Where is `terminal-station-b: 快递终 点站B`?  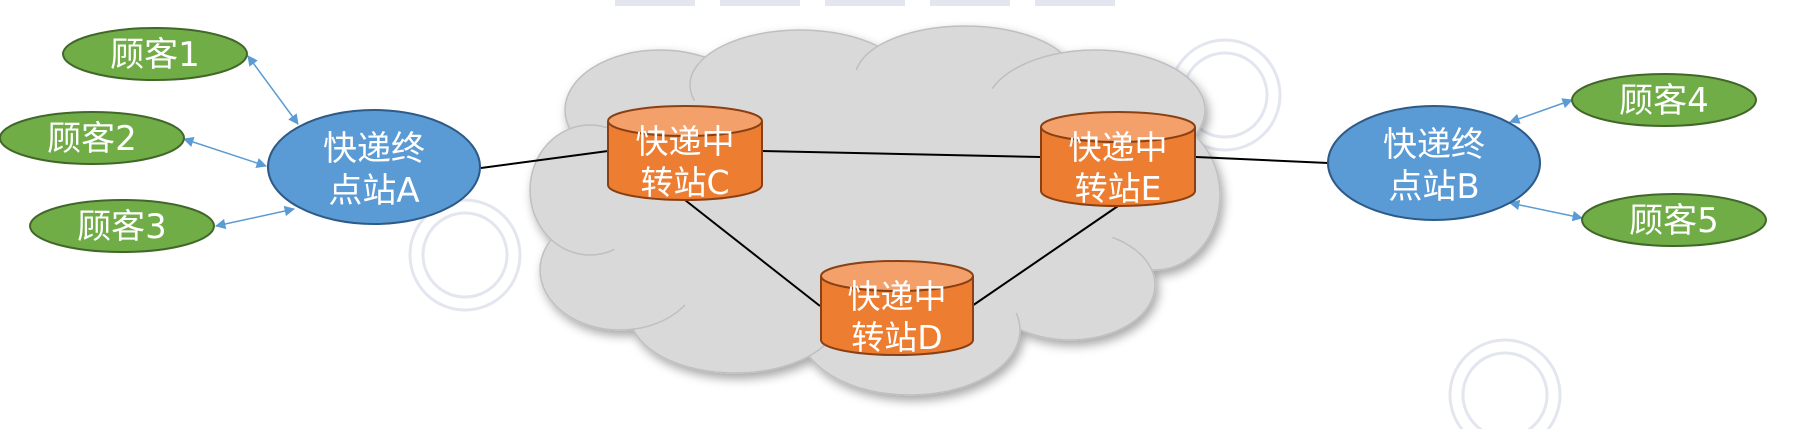
terminal-station-b: 快递终 点站B is located at coordinates (1434, 163).